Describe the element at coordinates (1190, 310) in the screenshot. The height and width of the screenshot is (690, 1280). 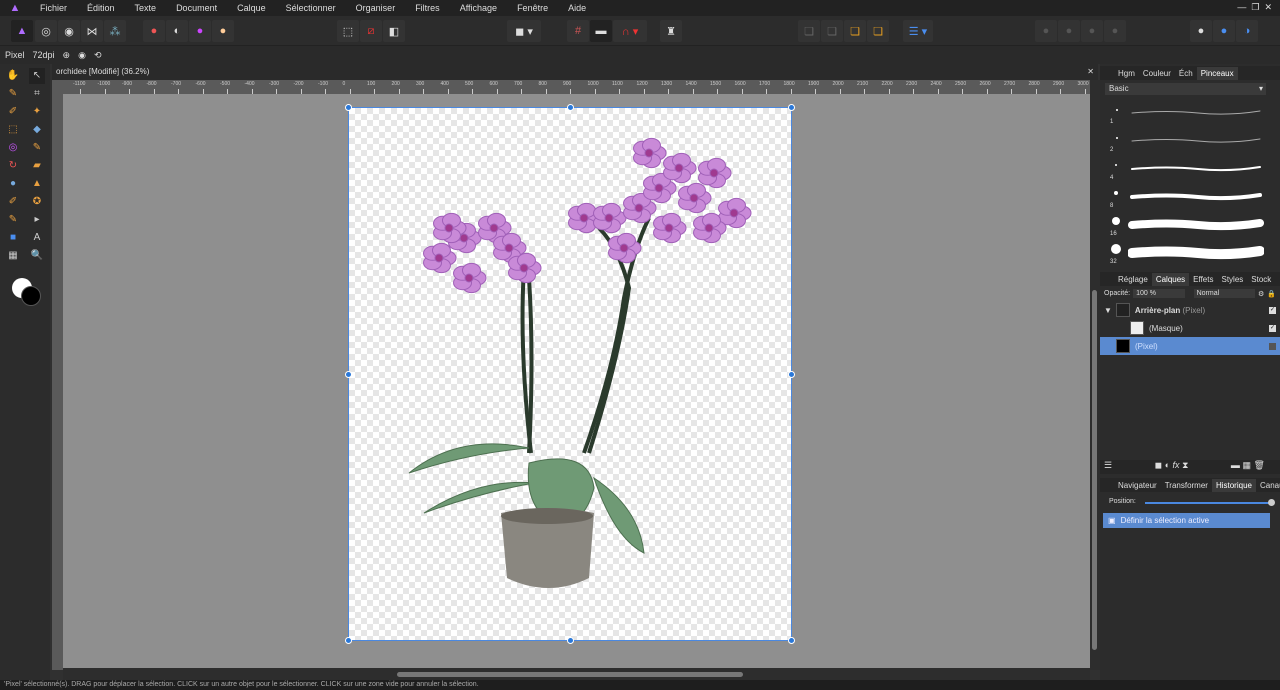
I see `layer-row-arriere-plan: ▼ Arrière-plan (Pixel) ✓` at that location.